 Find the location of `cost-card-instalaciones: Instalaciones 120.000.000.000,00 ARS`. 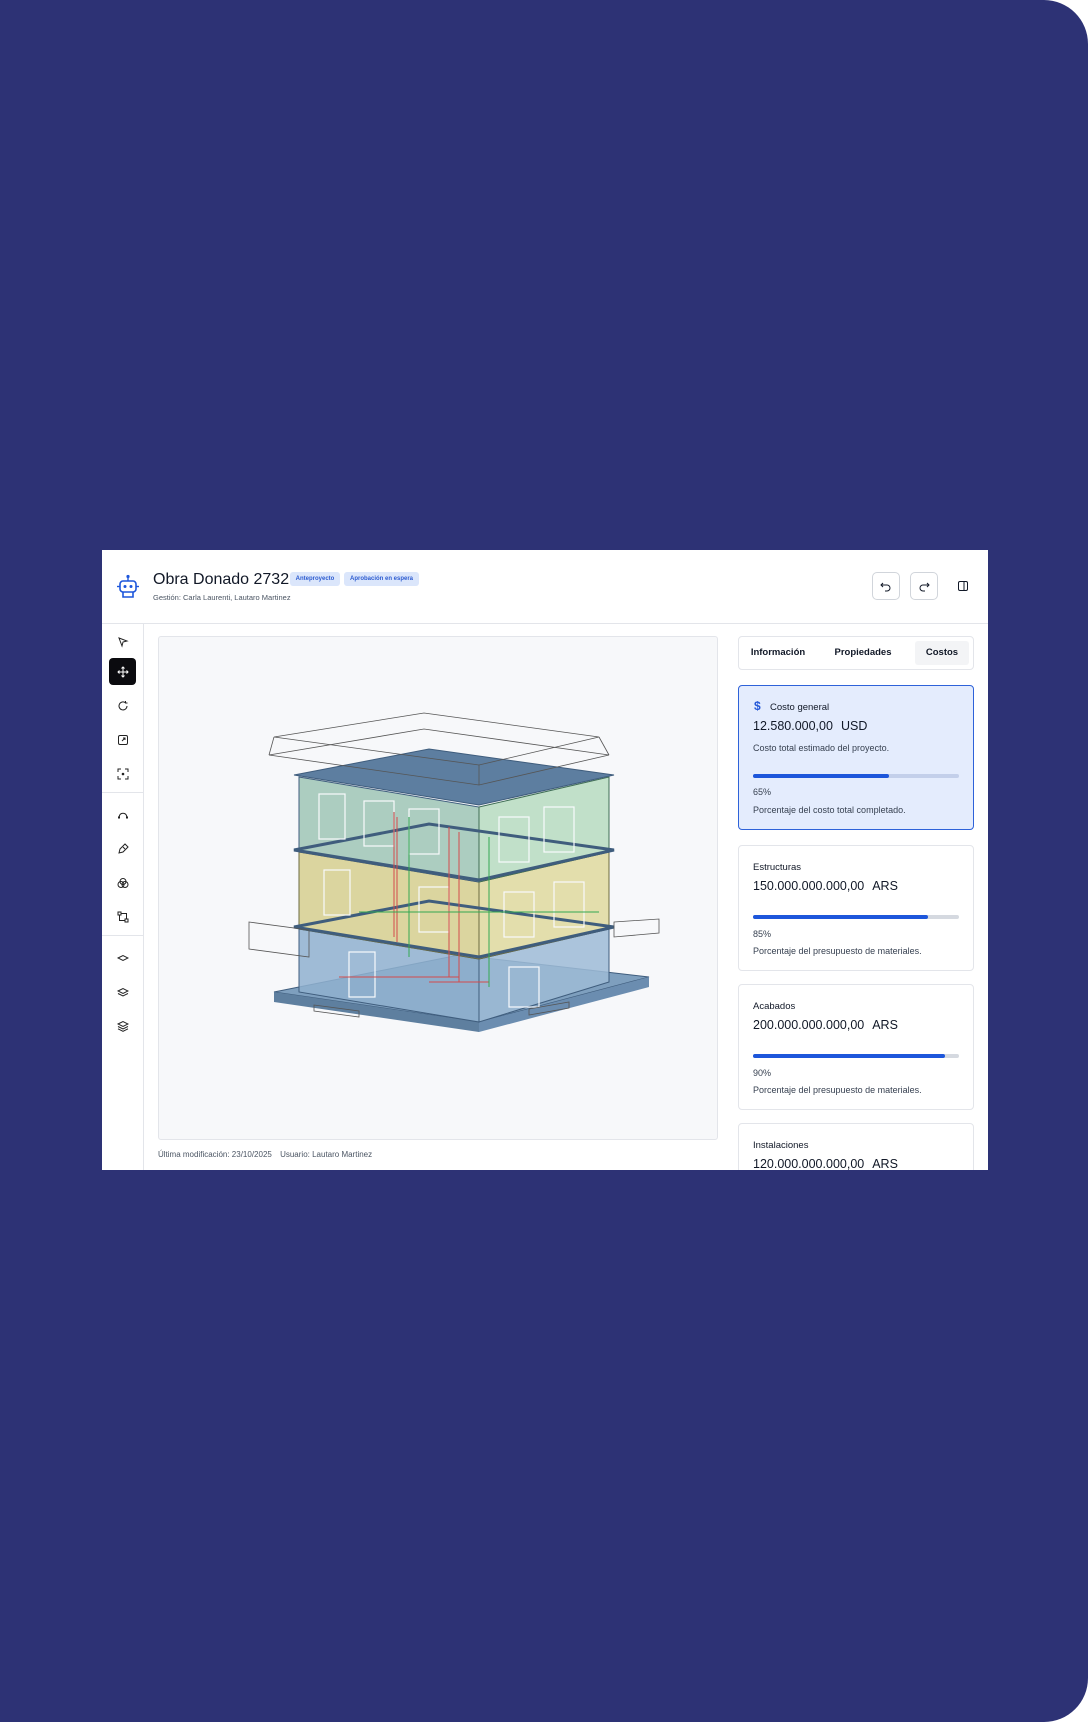

cost-card-instalaciones: Instalaciones 120.000.000.000,00 ARS is located at coordinates (856, 1146).